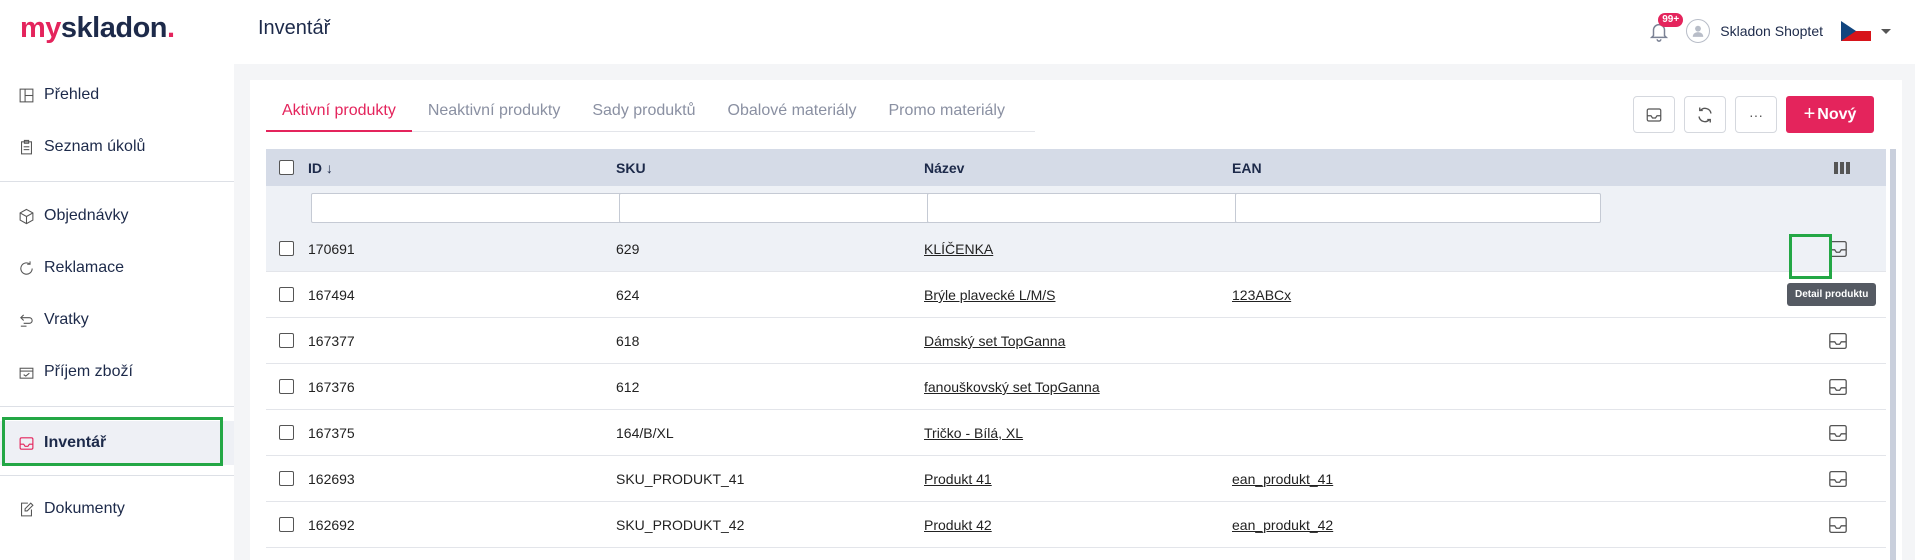 This screenshot has height=560, width=1915. Describe the element at coordinates (117, 372) in the screenshot. I see `sidebar-item-prijem-zbozi: Příjem zboží` at that location.